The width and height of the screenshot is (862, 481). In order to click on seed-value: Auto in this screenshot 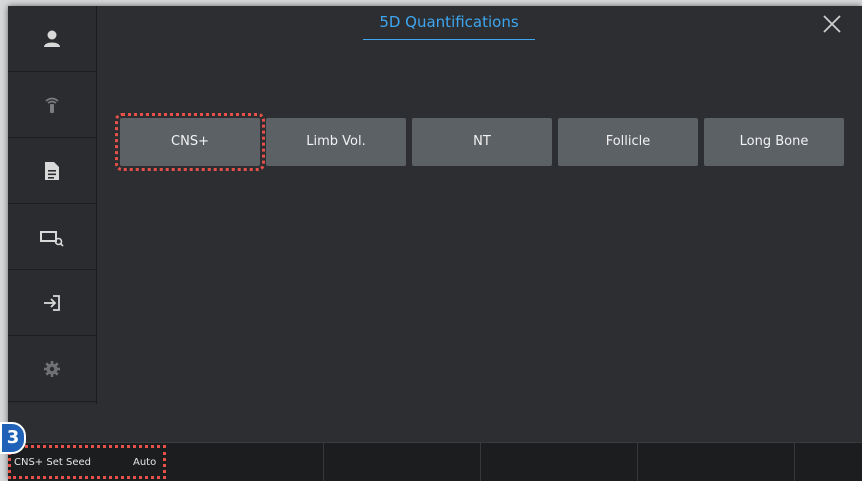, I will do `click(144, 462)`.